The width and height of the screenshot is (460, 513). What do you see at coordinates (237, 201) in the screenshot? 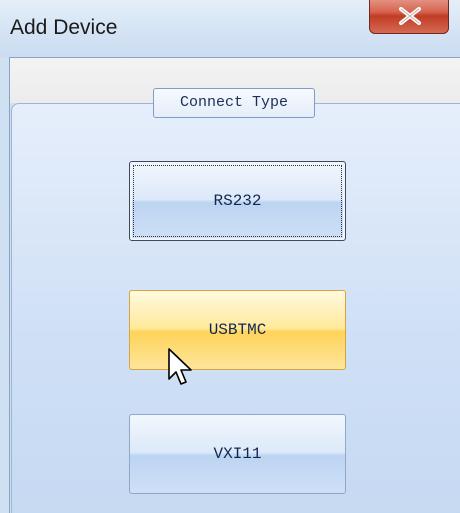
I see `rs232-button: RS232` at bounding box center [237, 201].